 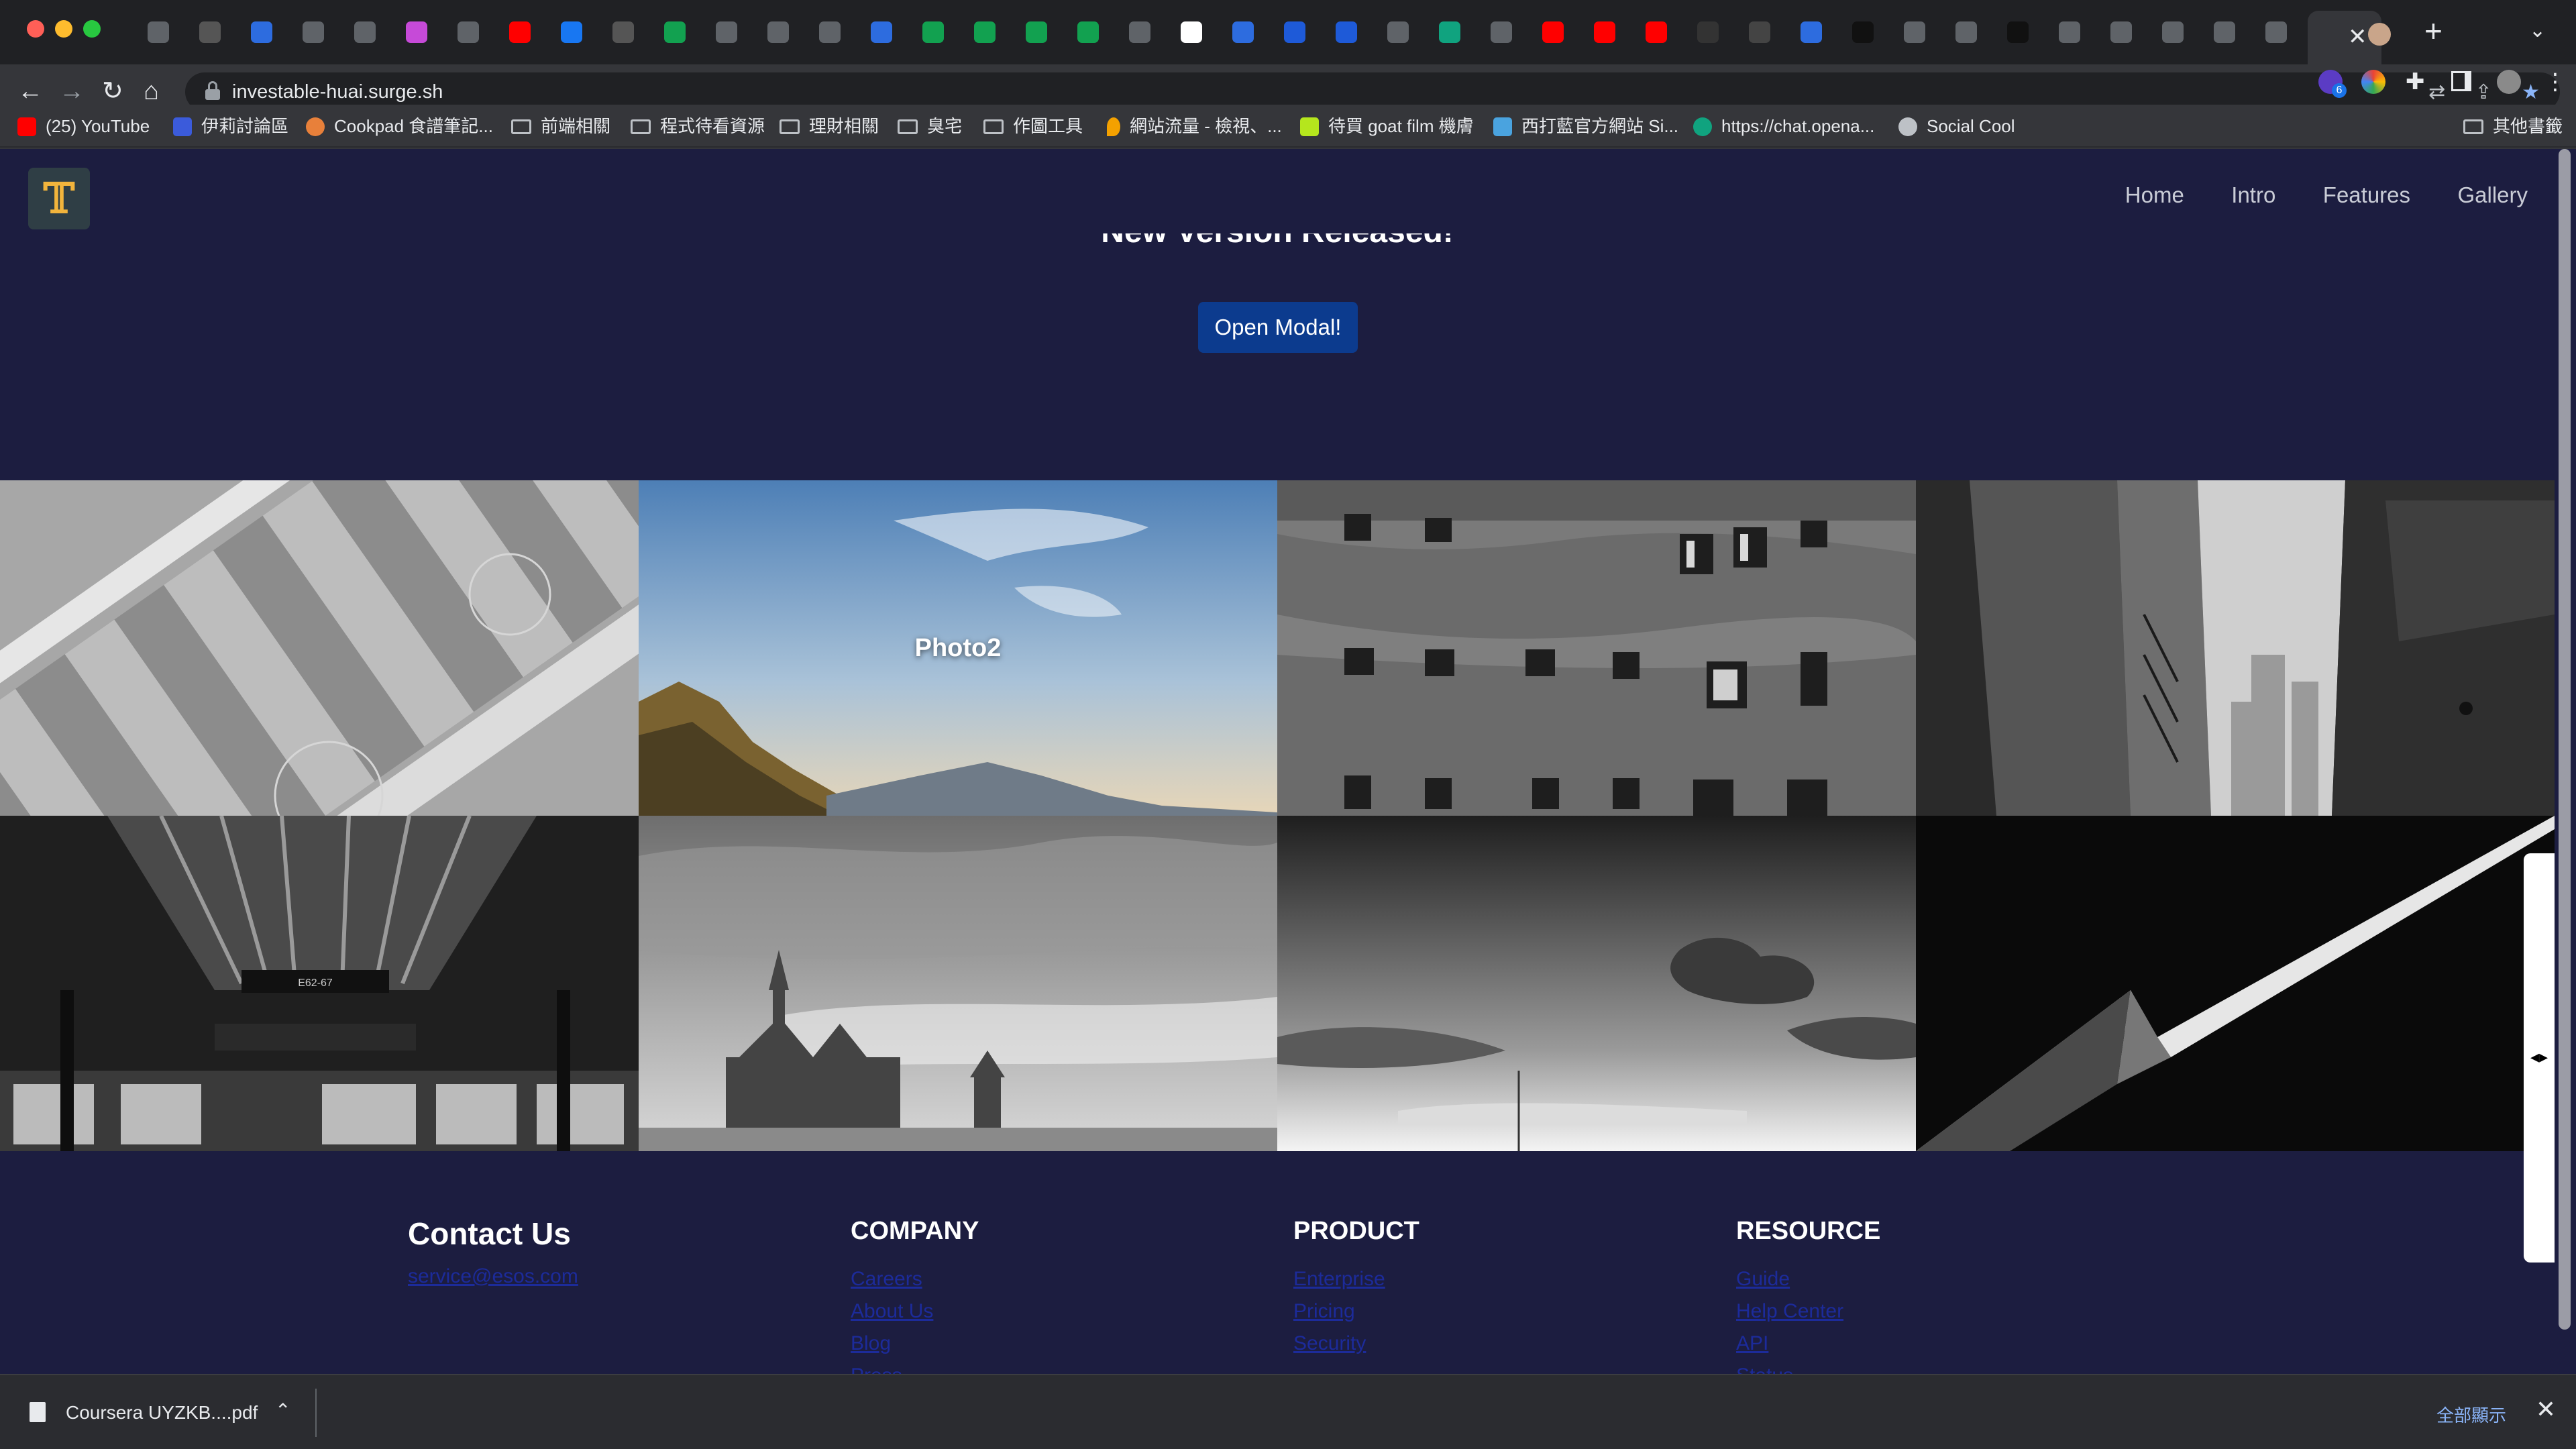 I want to click on g-icon, so click(x=1398, y=32).